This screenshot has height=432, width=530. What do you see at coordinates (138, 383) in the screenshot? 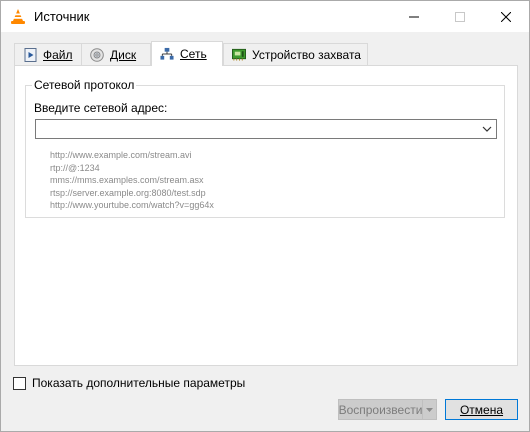
I see `advanced-options-label: Показать дополнительные параметры` at bounding box center [138, 383].